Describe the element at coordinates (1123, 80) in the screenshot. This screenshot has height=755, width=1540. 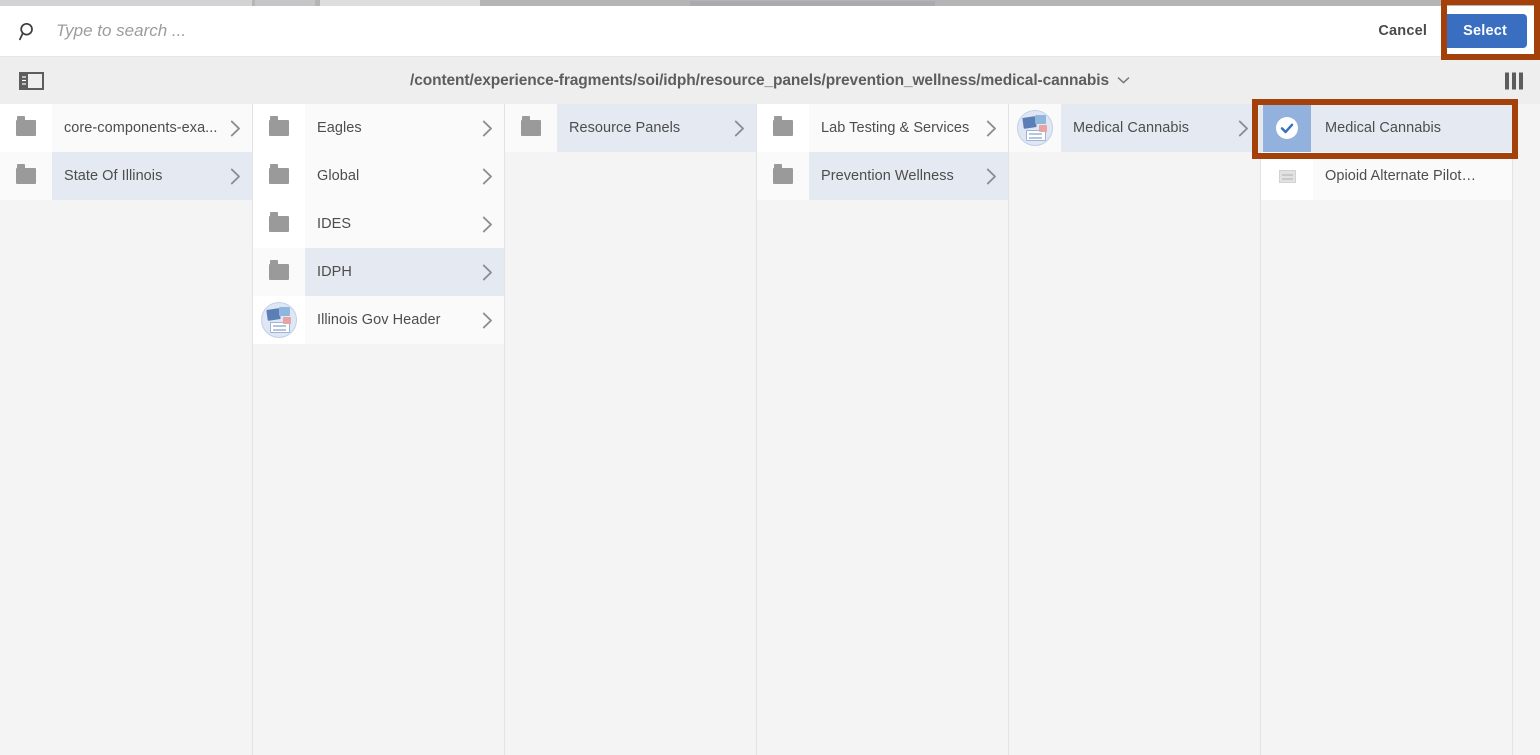
I see `chevron-down-icon` at that location.